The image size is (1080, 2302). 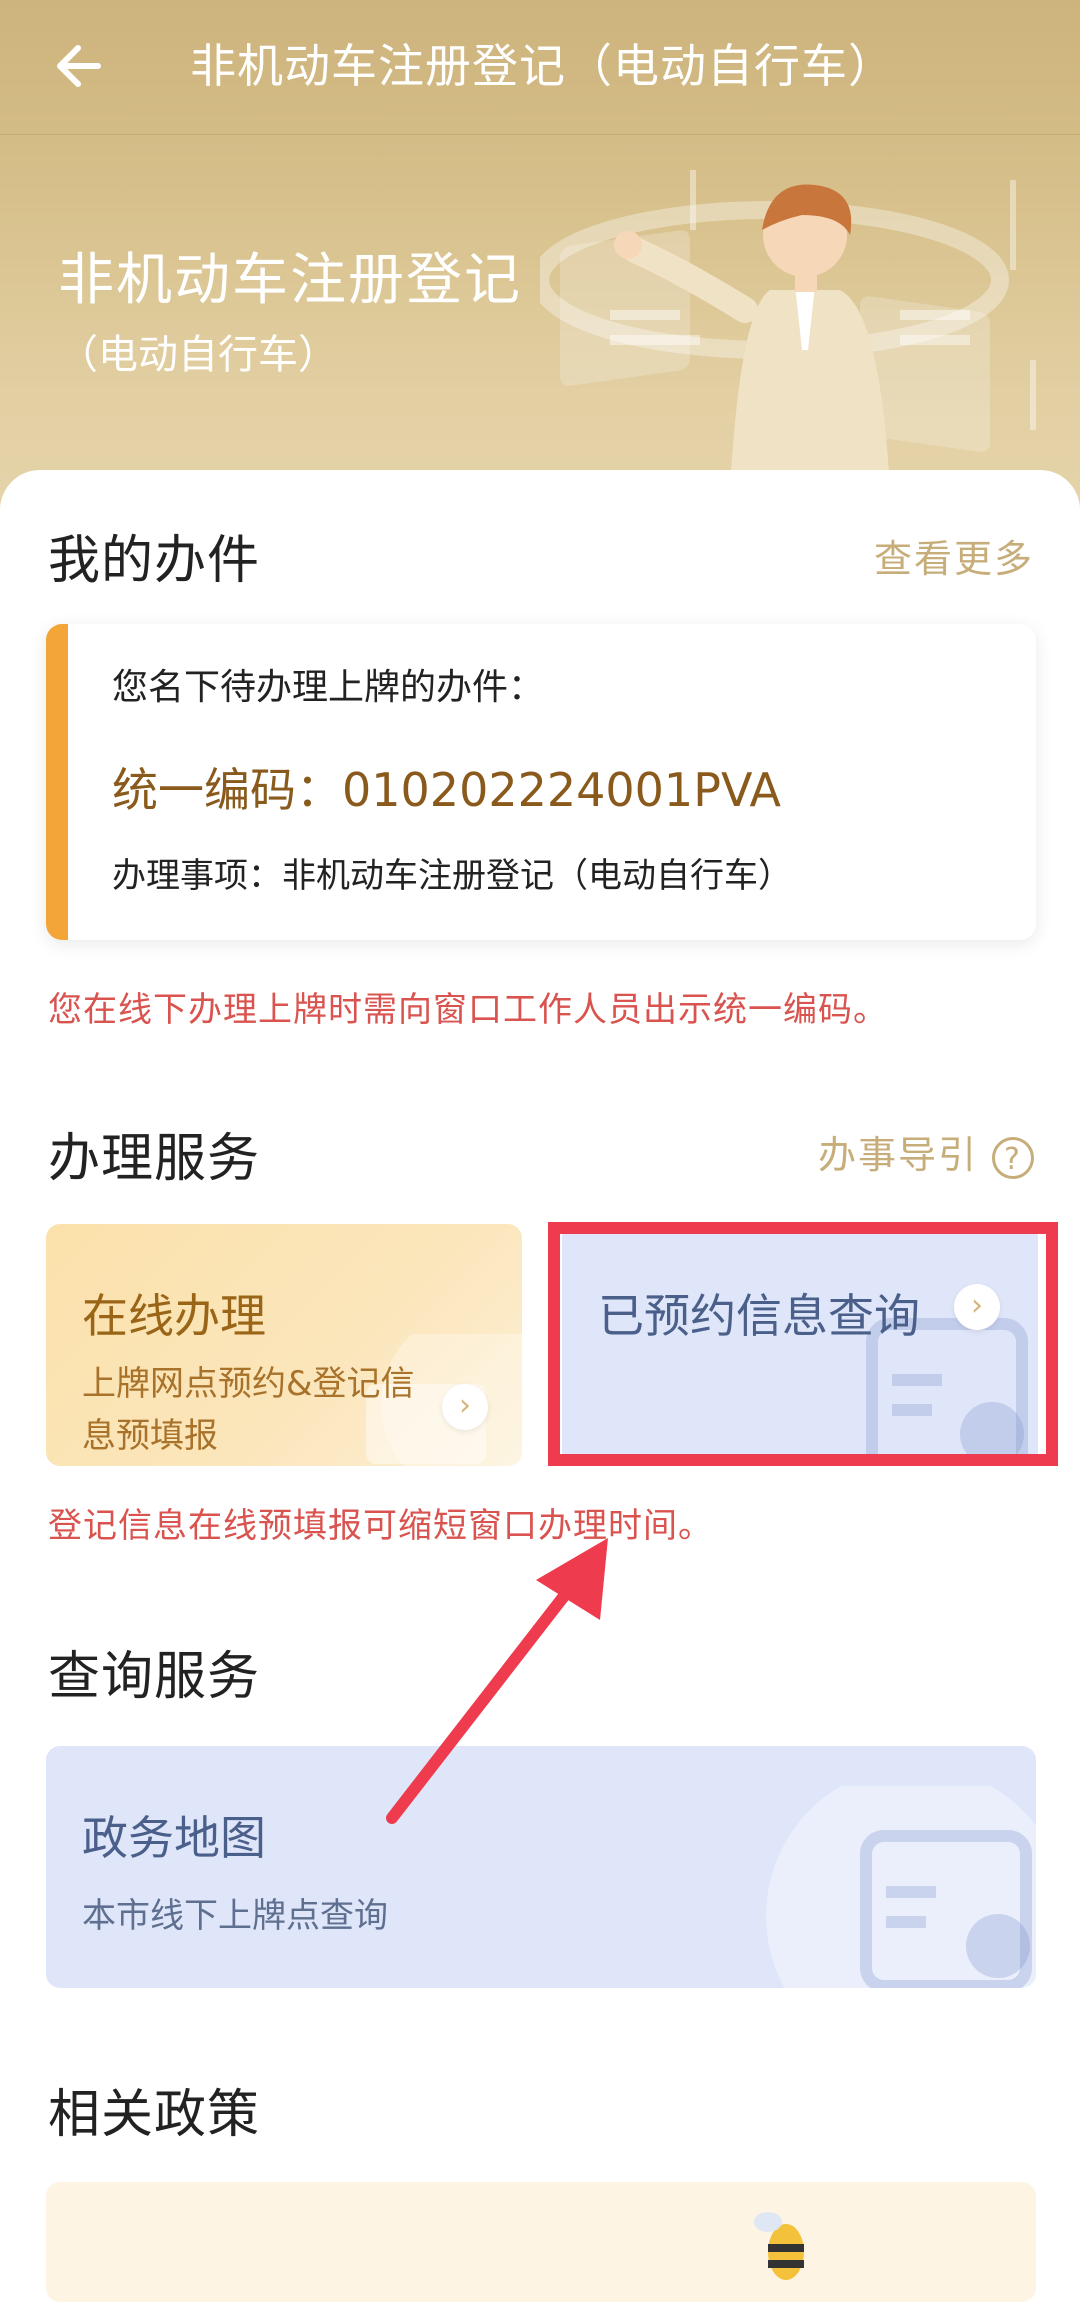 I want to click on bee-icon, so click(x=779, y=2246).